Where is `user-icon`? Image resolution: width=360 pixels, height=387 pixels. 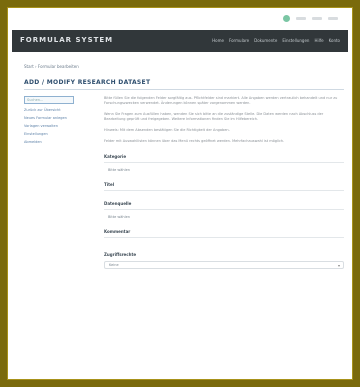
user-icon is located at coordinates (333, 18).